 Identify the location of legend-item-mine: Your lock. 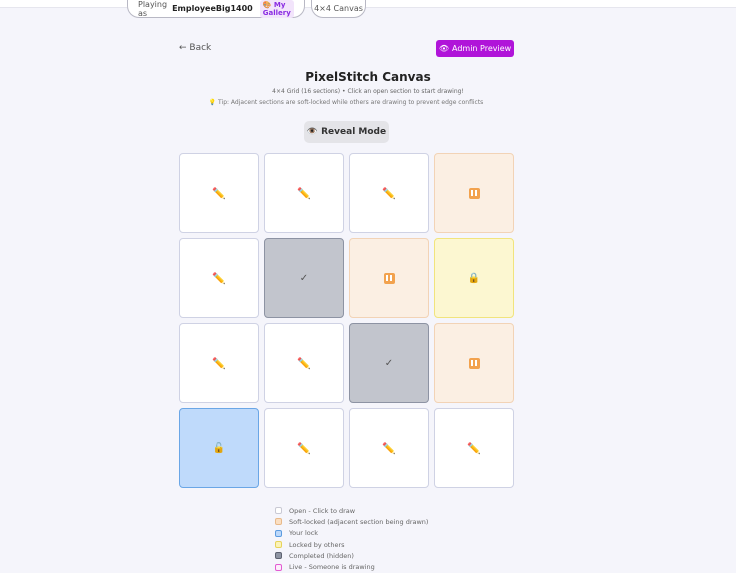
(351, 533).